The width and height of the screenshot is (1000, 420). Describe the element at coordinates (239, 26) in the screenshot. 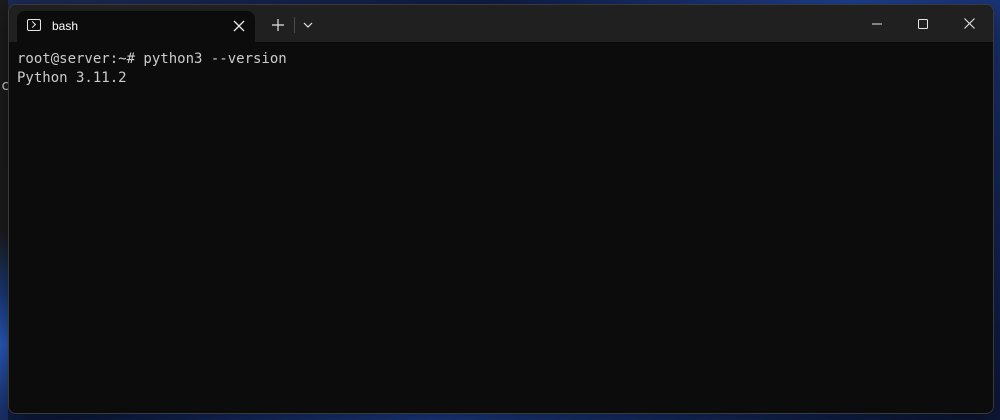

I see `tab-close-icon` at that location.